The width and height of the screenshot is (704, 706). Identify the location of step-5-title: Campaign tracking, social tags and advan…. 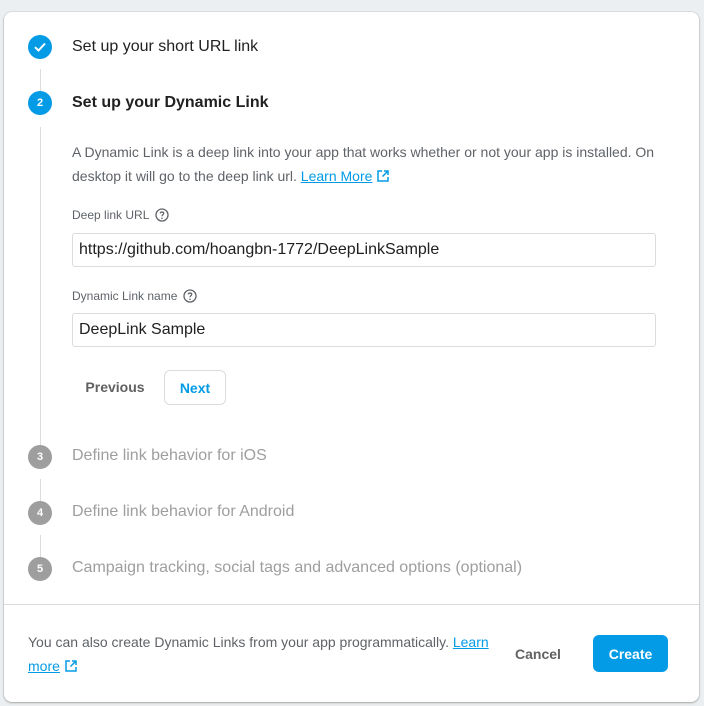
(297, 568).